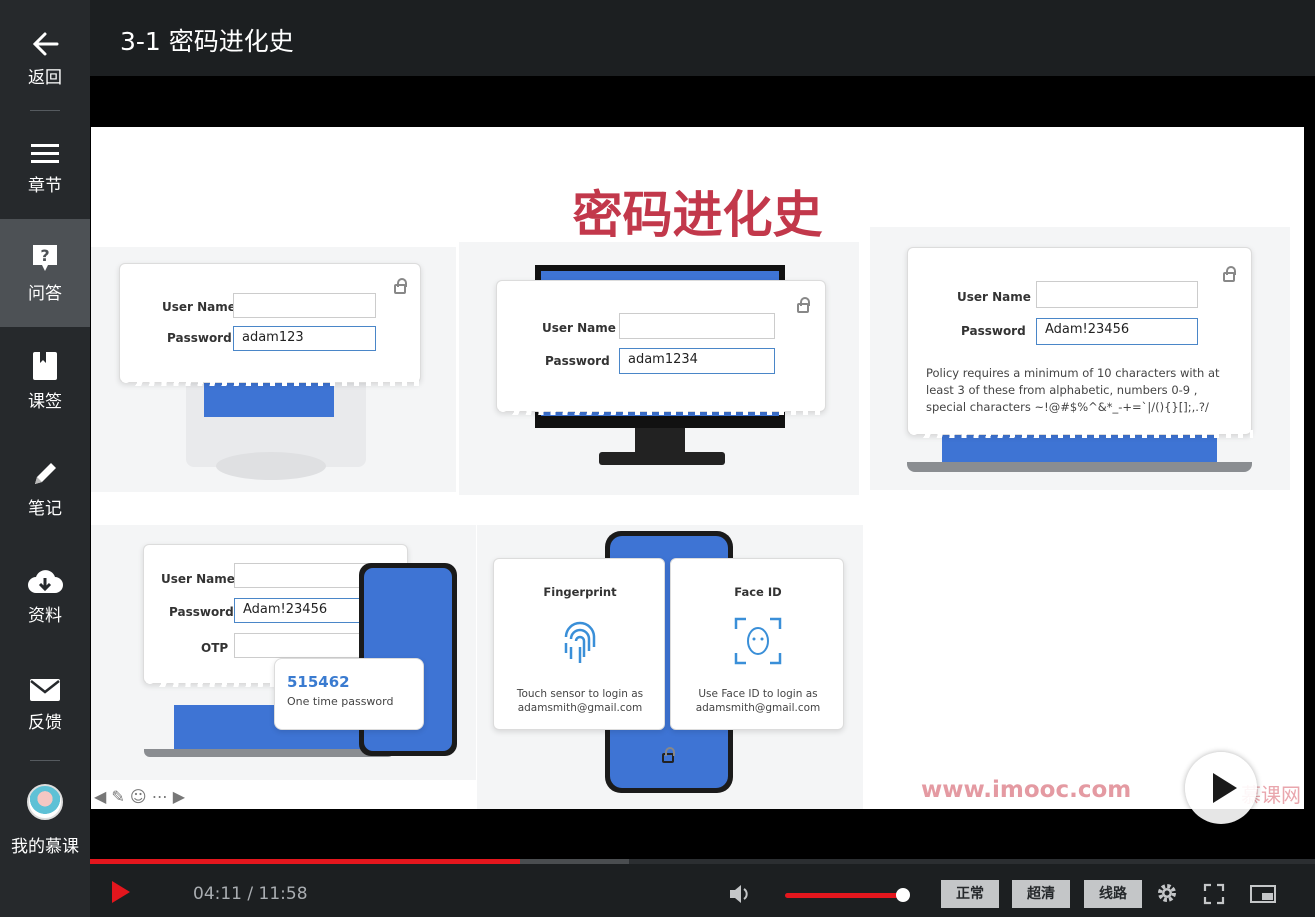 Image resolution: width=1315 pixels, height=917 pixels. Describe the element at coordinates (304, 338) in the screenshot. I see `password-field: adam123` at that location.